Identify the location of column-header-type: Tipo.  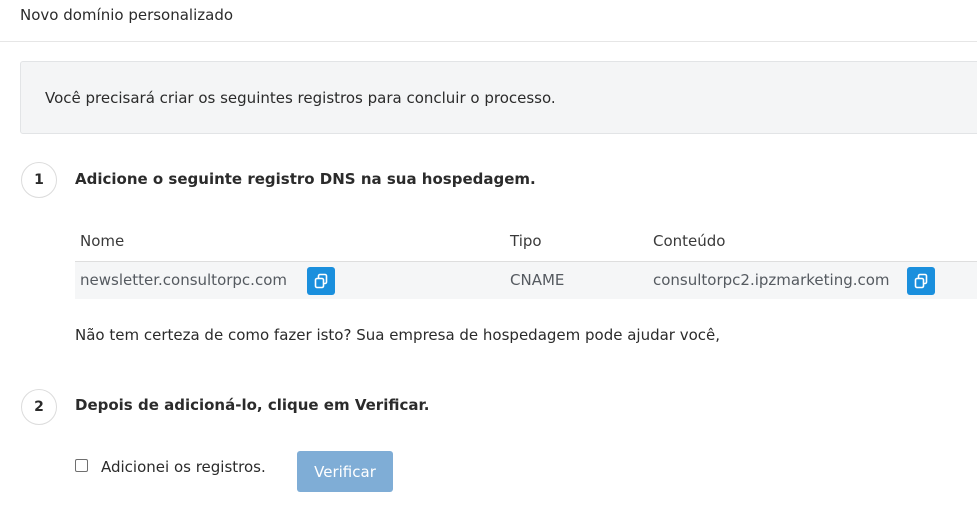
(526, 241).